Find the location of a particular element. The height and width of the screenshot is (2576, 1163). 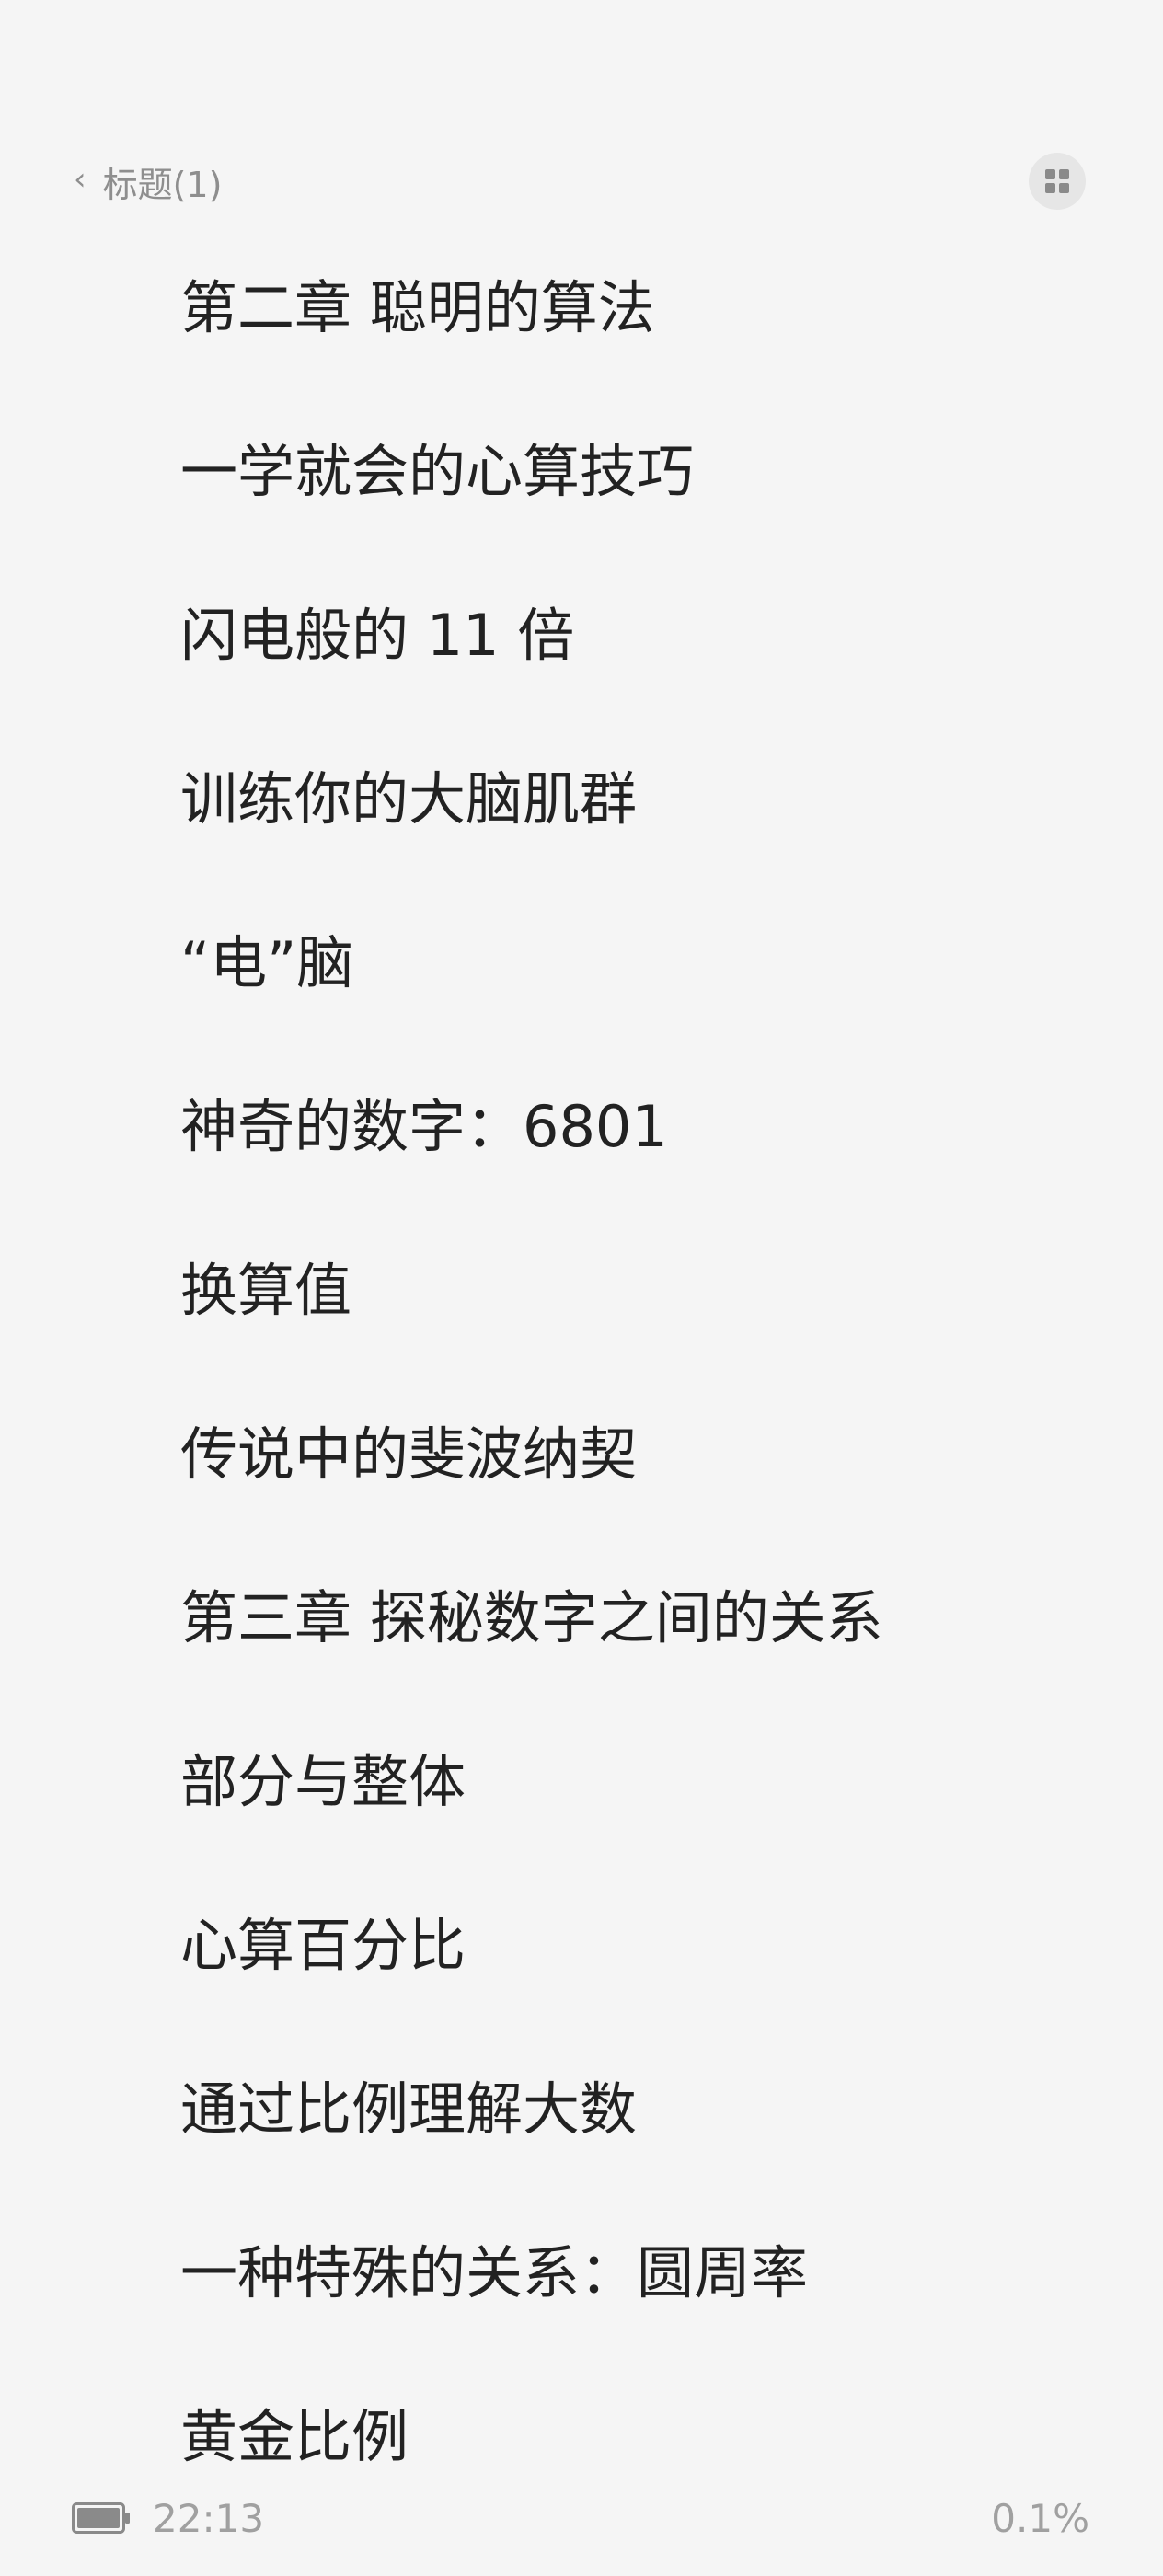

toc-item: 一种特殊的关系：圆周率 is located at coordinates (532, 2304).